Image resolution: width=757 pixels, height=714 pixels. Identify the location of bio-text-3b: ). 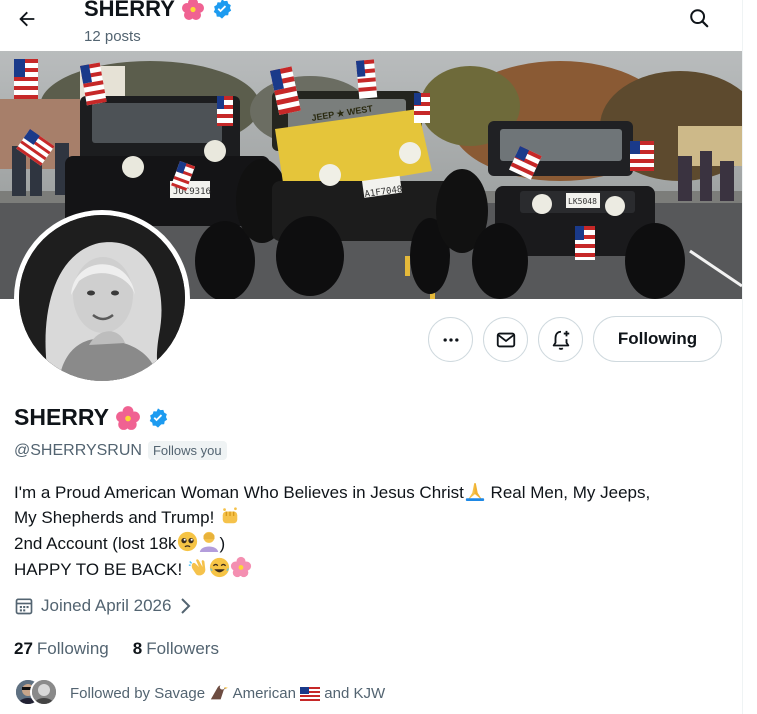
(222, 543).